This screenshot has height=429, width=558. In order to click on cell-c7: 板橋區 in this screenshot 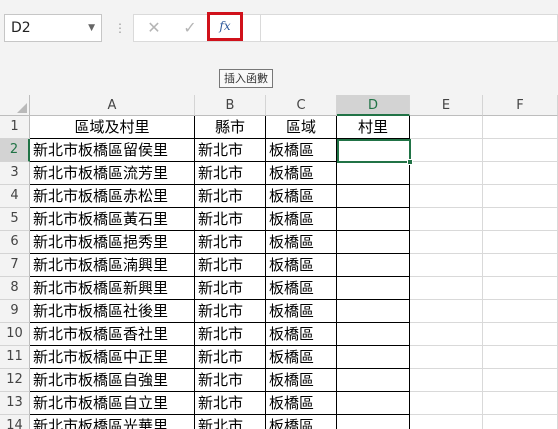, I will do `click(301, 265)`.